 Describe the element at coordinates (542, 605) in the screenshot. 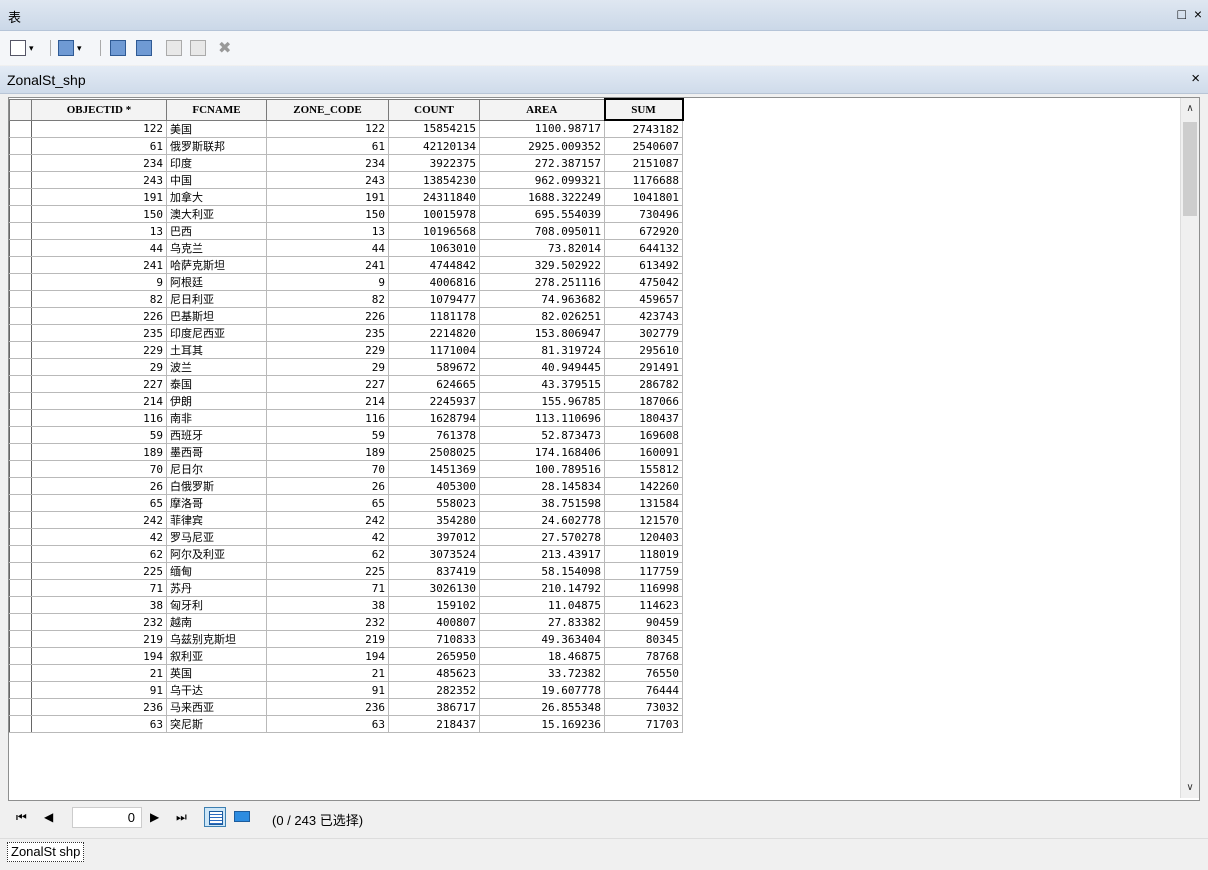

I see `cell-area: 11.04875` at that location.